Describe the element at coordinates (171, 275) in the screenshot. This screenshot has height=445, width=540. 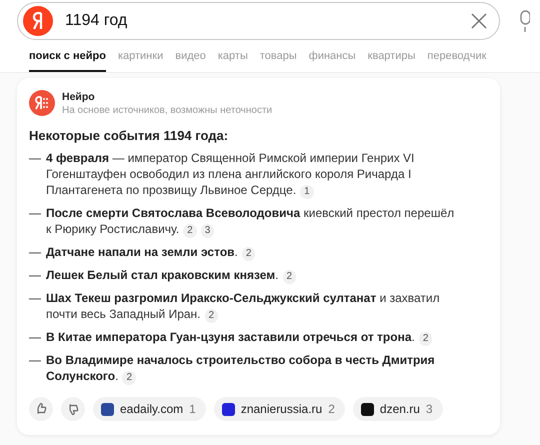
I see `event-text: Лешек Белый стал краковским князем. 2` at that location.